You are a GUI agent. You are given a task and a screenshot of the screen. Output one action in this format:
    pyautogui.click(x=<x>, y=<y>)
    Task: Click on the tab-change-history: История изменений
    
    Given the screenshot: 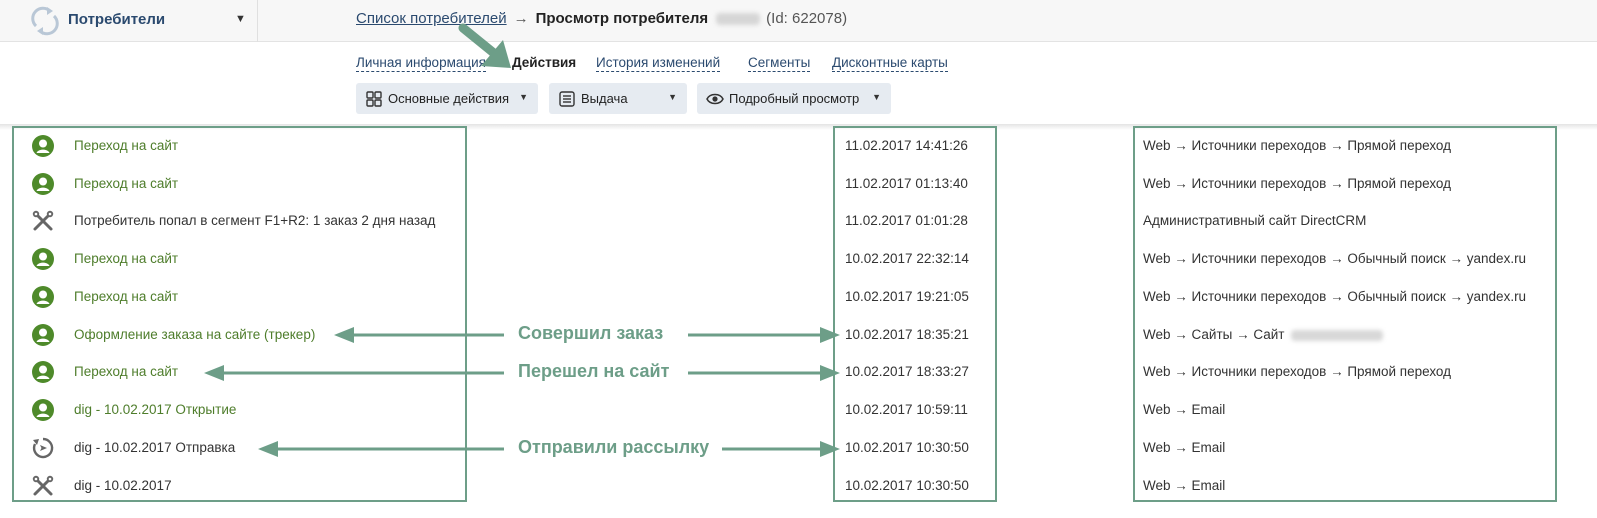 What is the action you would take?
    pyautogui.click(x=658, y=63)
    